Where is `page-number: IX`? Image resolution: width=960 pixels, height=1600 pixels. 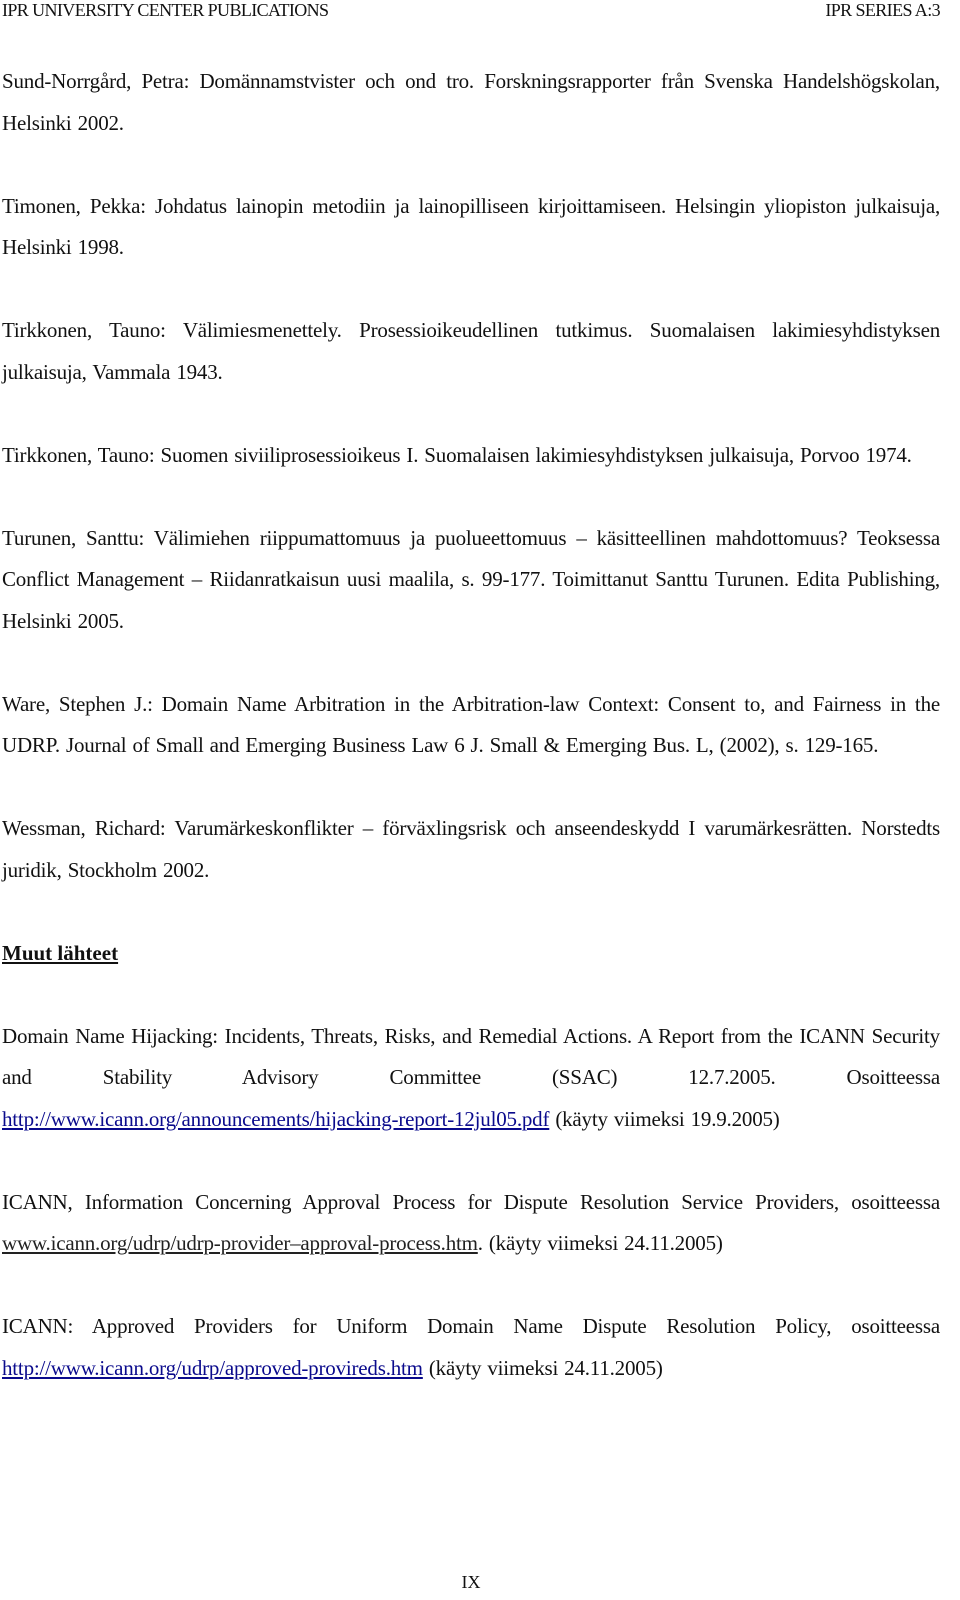
page-number: IX is located at coordinates (471, 1582).